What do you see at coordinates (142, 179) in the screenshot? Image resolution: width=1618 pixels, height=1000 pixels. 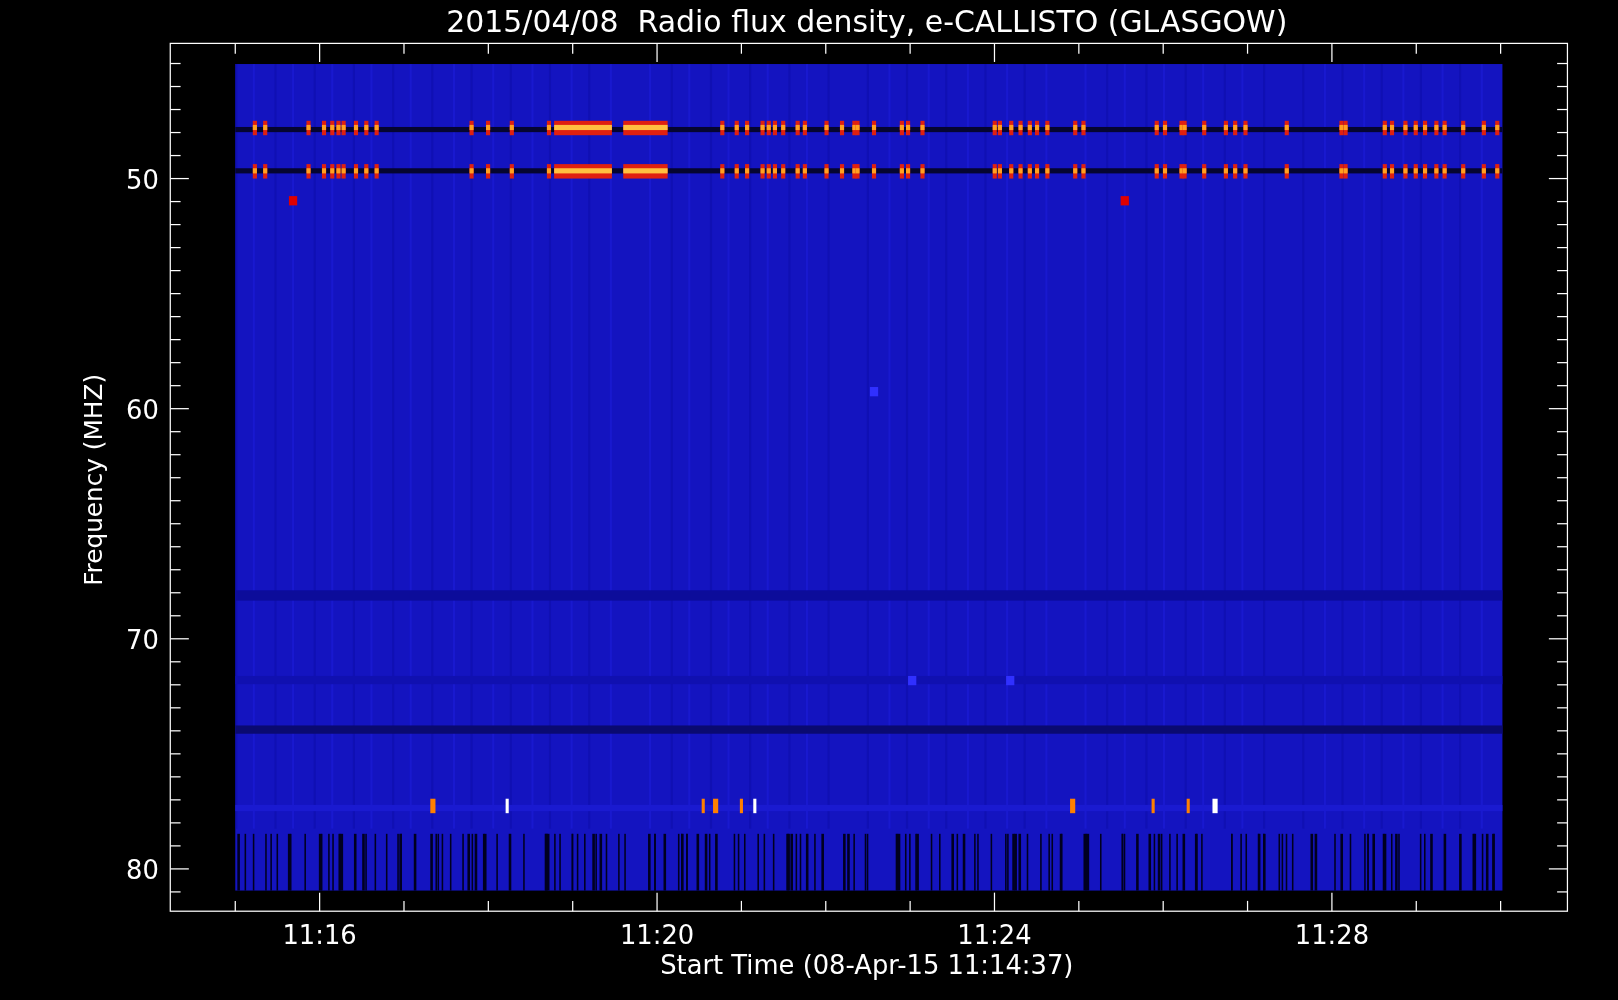 I see `y-tick-label: 50` at bounding box center [142, 179].